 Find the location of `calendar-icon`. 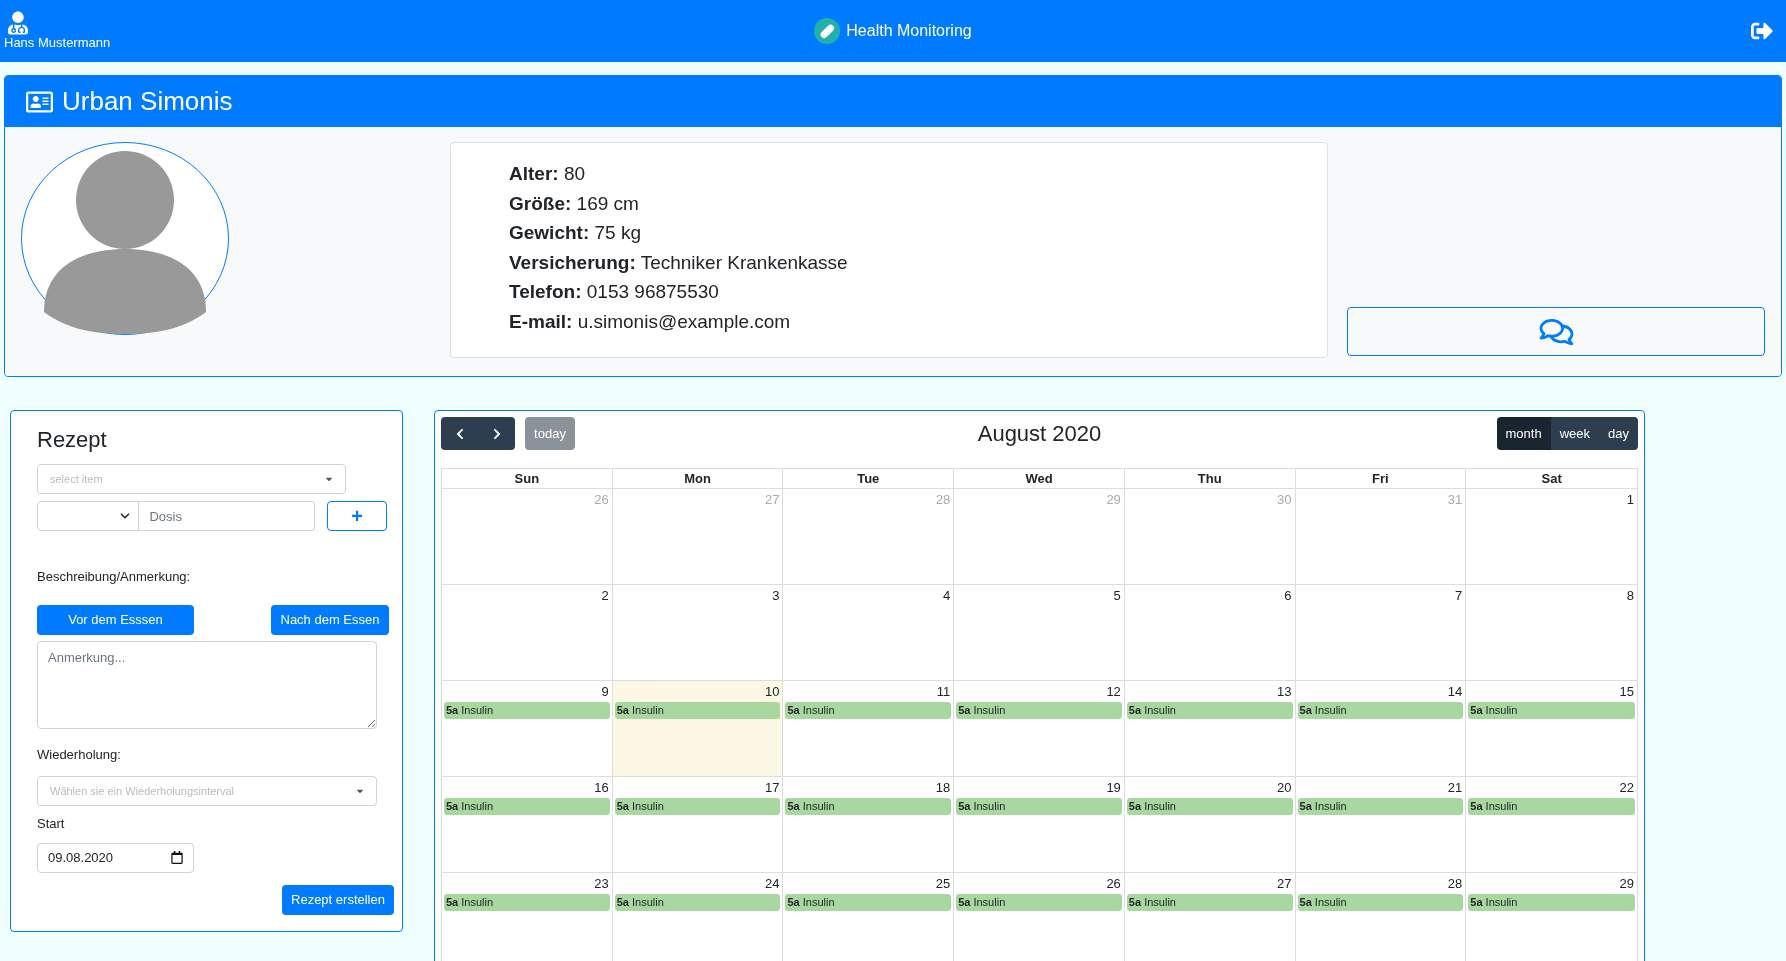

calendar-icon is located at coordinates (177, 857).